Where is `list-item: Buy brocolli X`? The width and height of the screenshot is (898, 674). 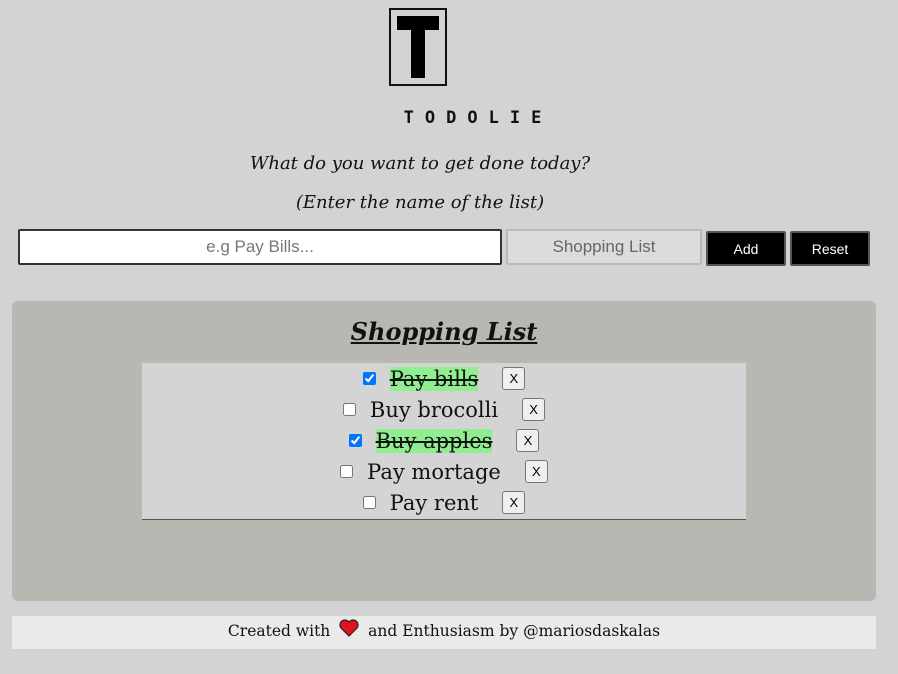 list-item: Buy brocolli X is located at coordinates (444, 409).